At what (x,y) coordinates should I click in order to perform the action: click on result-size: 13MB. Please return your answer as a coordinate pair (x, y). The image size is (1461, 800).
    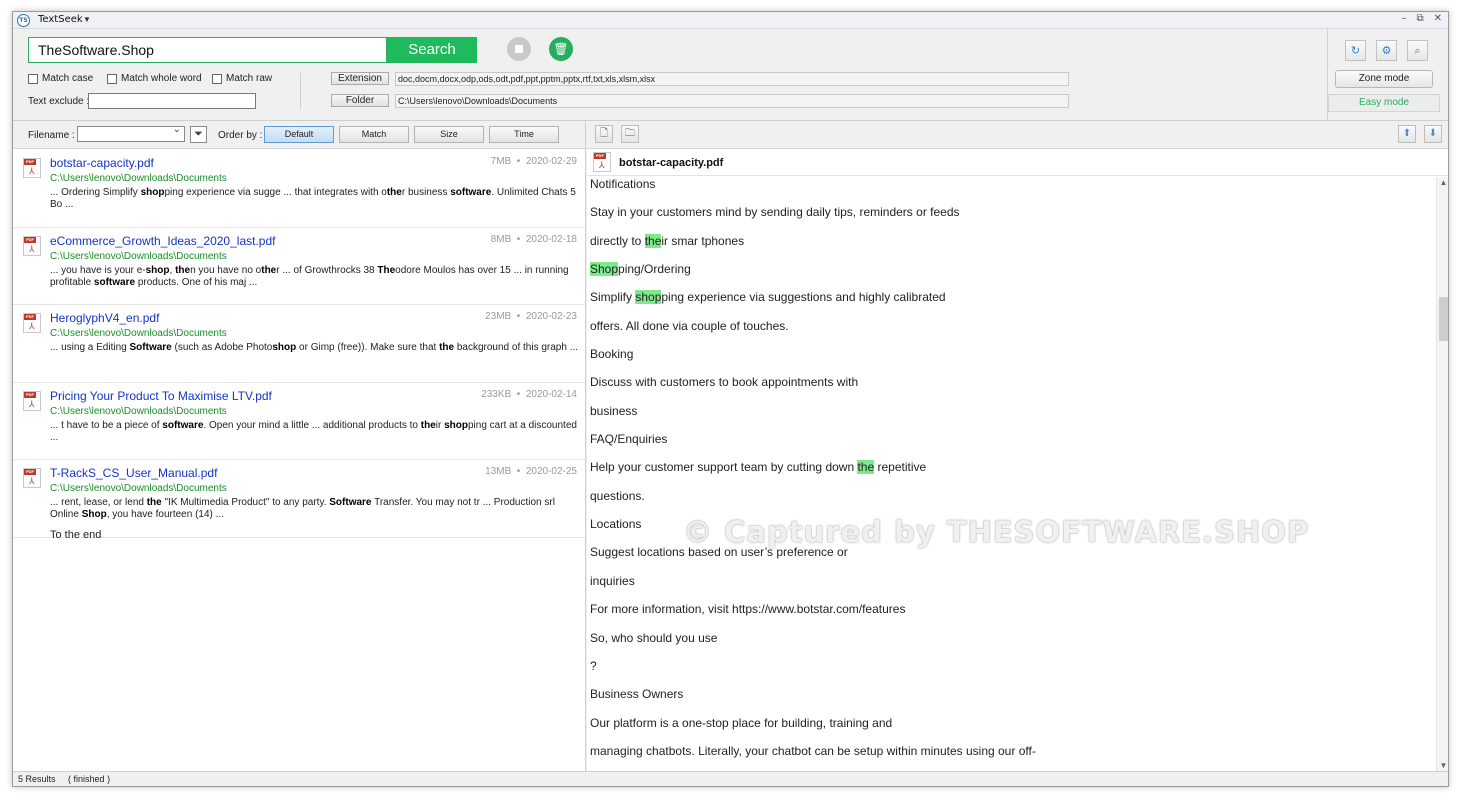
    Looking at the image, I should click on (498, 472).